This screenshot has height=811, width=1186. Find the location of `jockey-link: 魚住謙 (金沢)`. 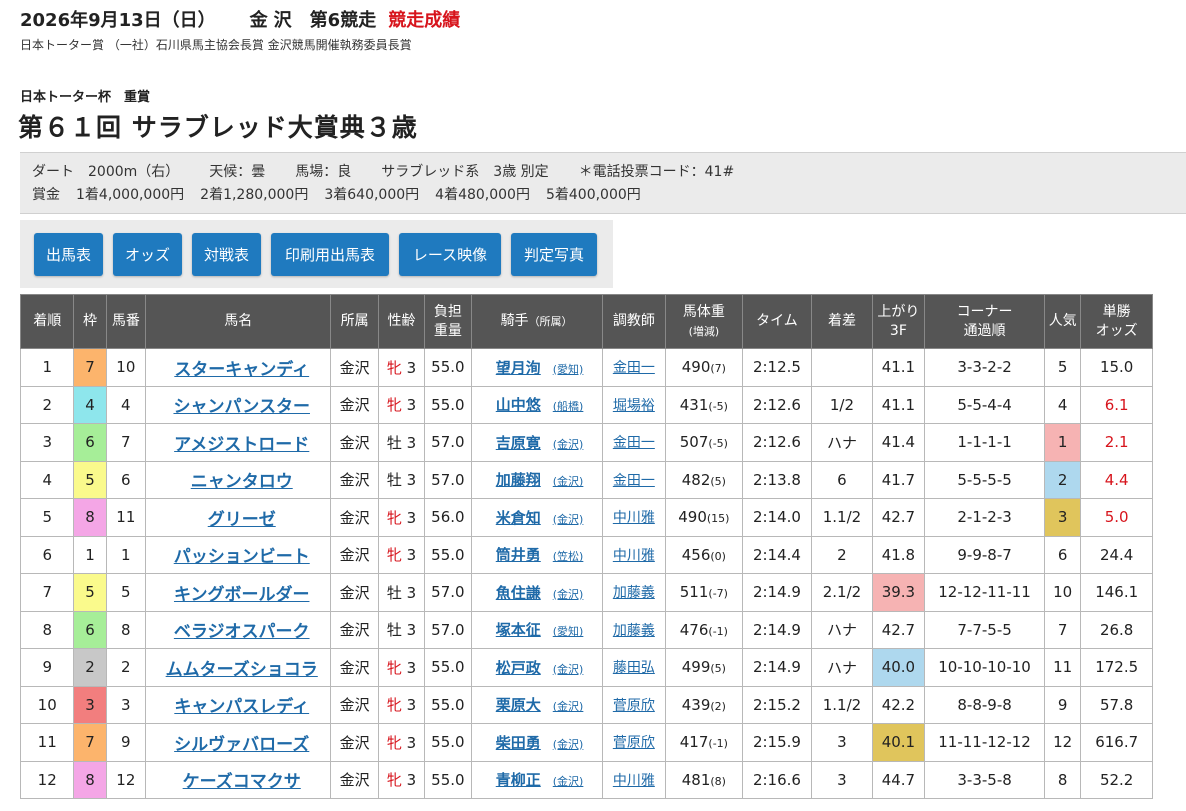

jockey-link: 魚住謙 (金沢) is located at coordinates (540, 593).